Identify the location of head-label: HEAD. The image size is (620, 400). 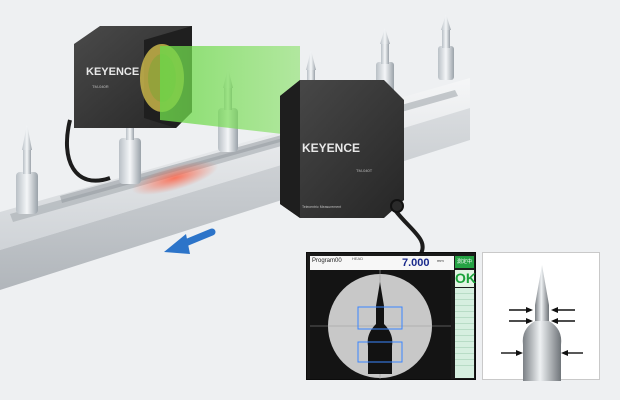
(358, 258).